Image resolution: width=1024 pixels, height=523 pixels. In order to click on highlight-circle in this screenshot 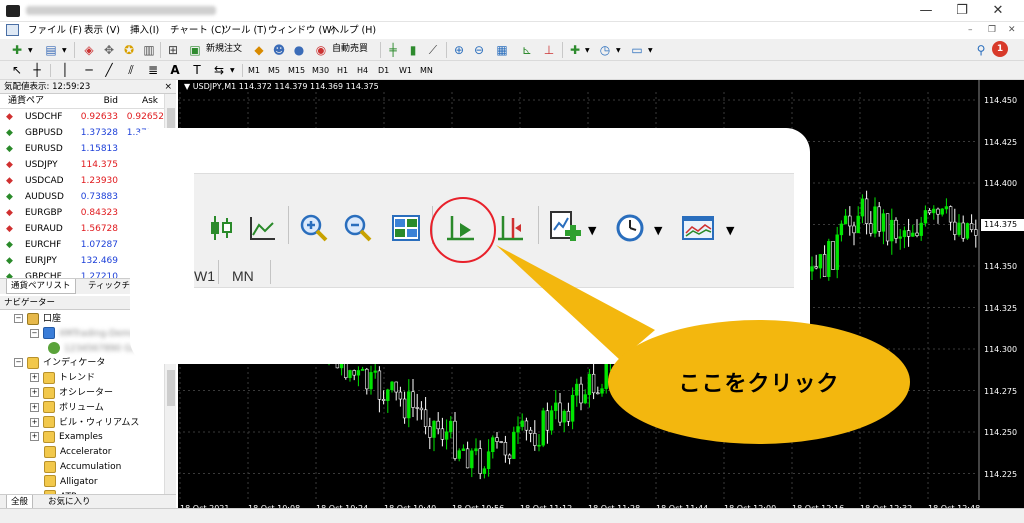, I will do `click(463, 230)`.